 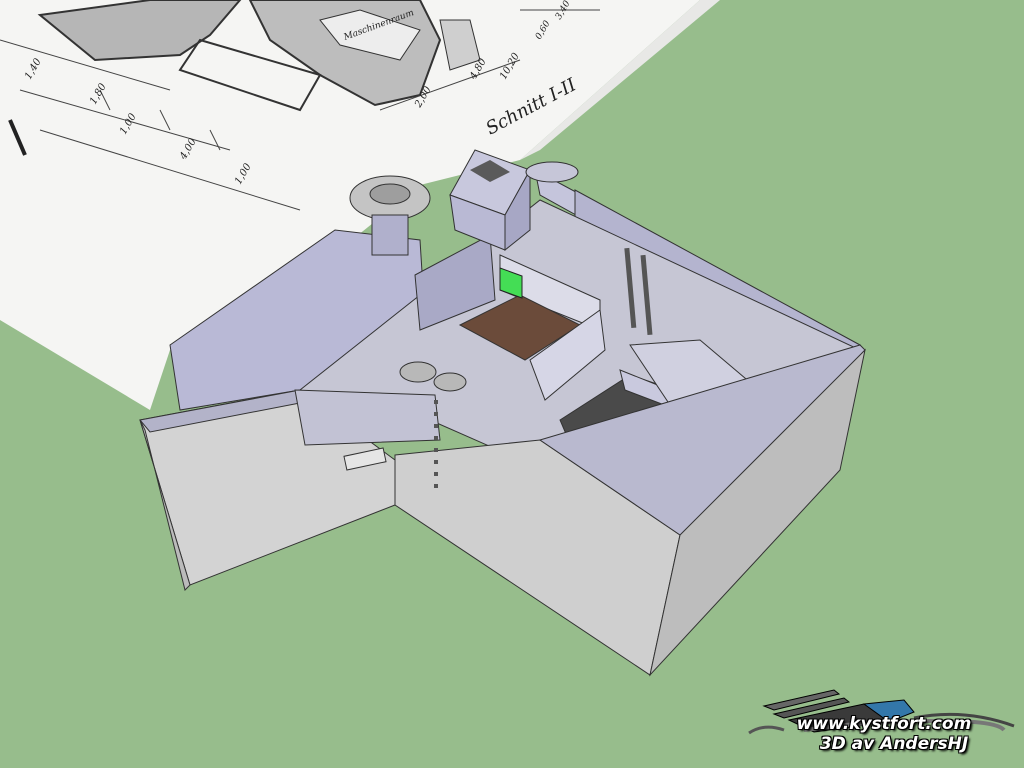 I want to click on kystfort-watermark: www.kystfort.com 3D av AndersHJ, so click(x=884, y=723).